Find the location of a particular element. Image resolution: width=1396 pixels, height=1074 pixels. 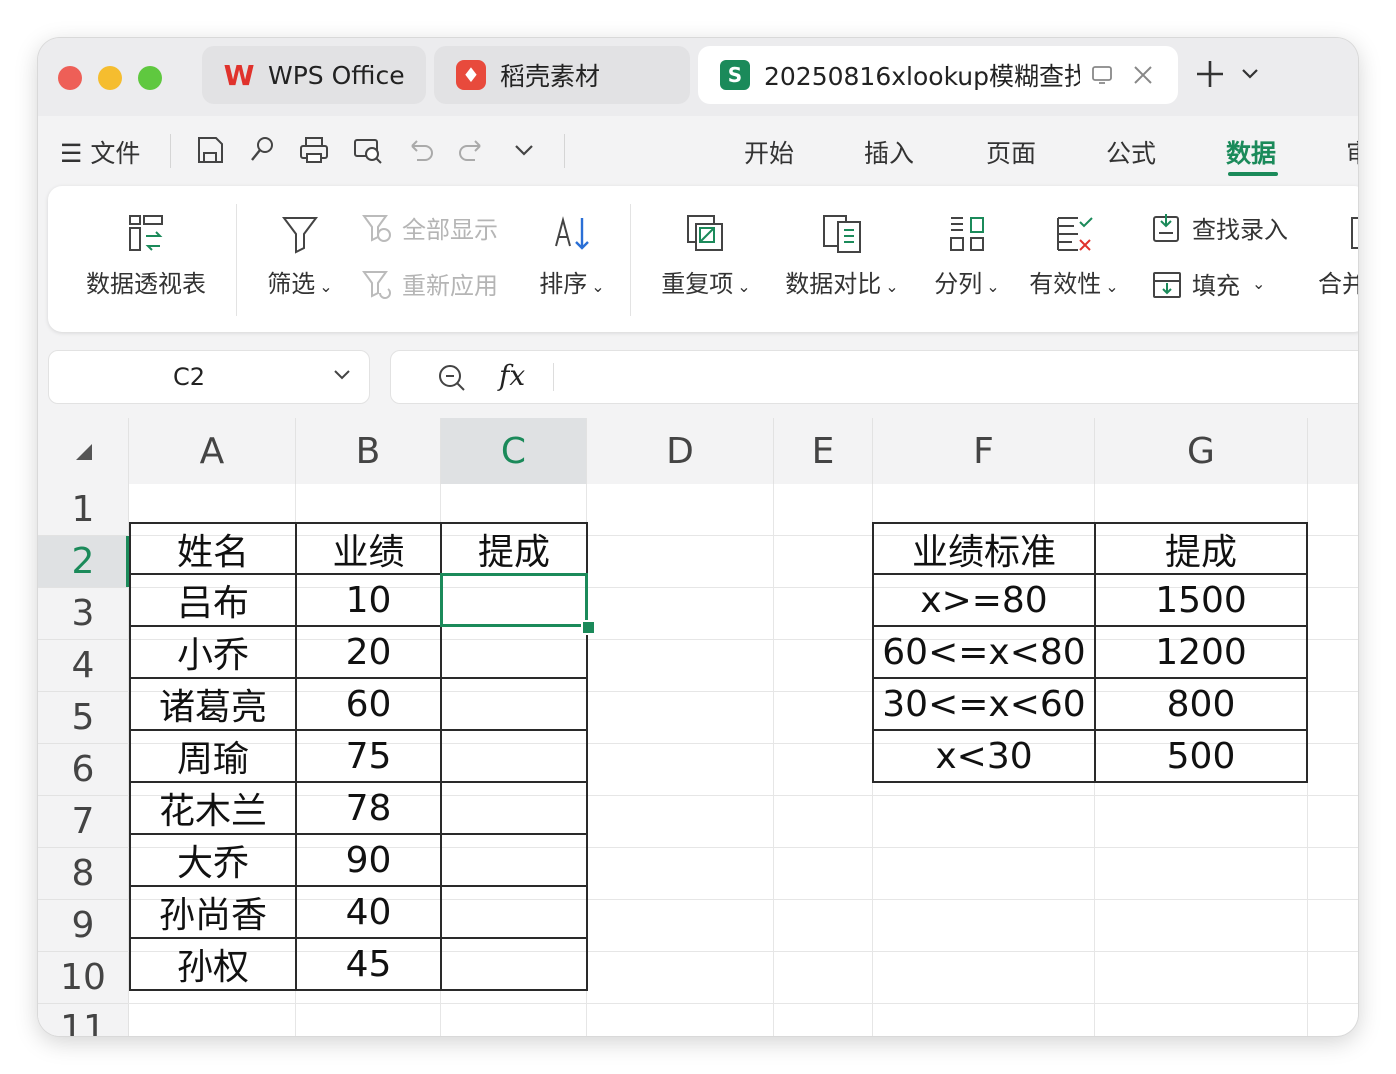

fill-handle is located at coordinates (588, 627).